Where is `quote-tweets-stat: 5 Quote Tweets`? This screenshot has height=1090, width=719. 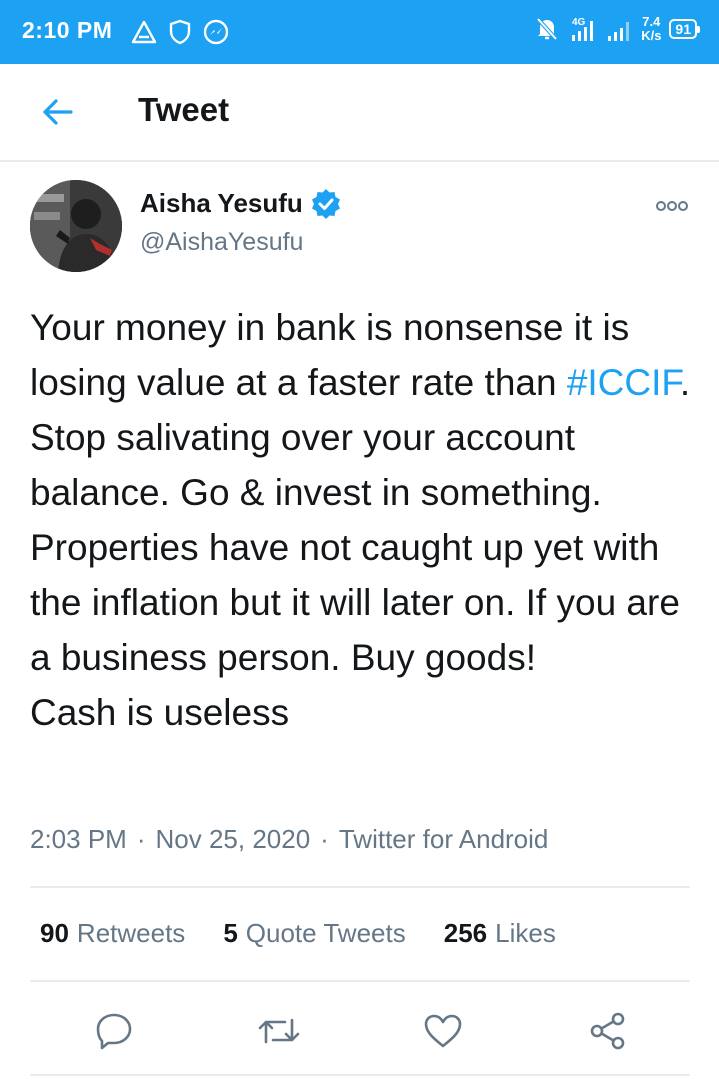
quote-tweets-stat: 5 Quote Tweets is located at coordinates (314, 933).